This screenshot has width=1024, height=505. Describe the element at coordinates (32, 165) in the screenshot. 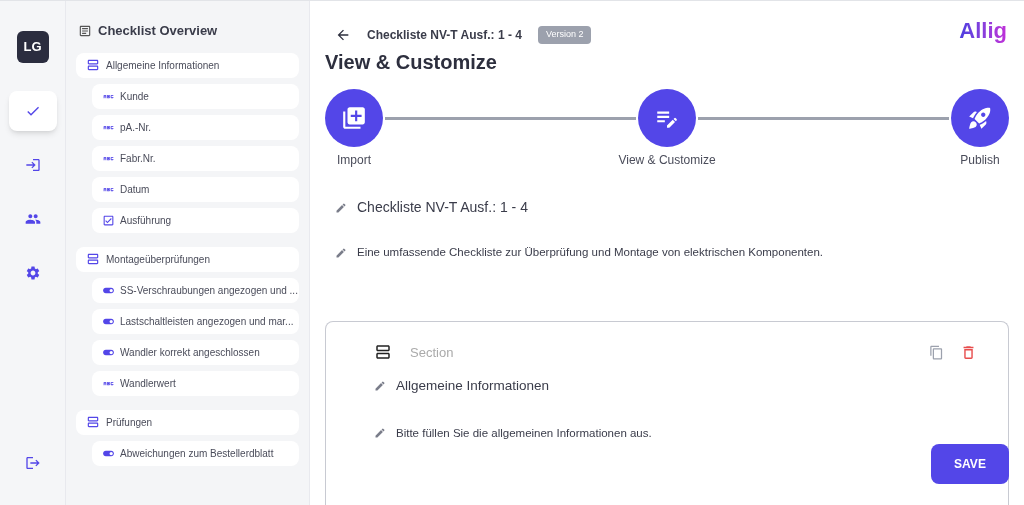

I see `login-icon` at that location.